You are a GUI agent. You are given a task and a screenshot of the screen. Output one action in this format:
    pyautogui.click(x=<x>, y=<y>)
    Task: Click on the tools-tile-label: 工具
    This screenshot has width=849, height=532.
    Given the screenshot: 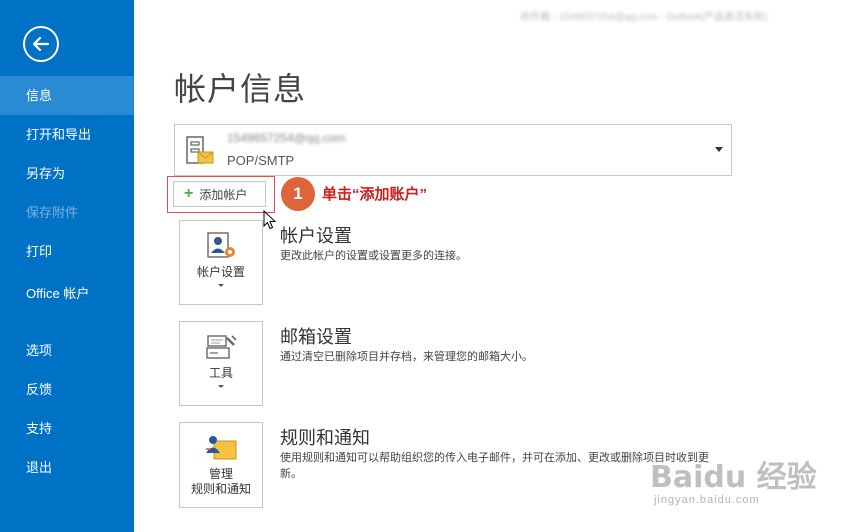 What is the action you would take?
    pyautogui.click(x=220, y=373)
    